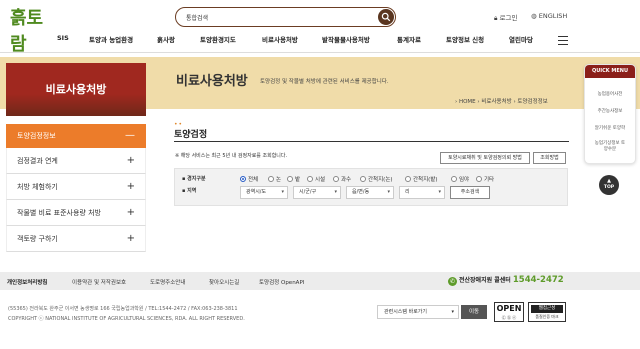 The height and width of the screenshot is (349, 640). Describe the element at coordinates (470, 192) in the screenshot. I see `address-search-button: 주소검색` at that location.